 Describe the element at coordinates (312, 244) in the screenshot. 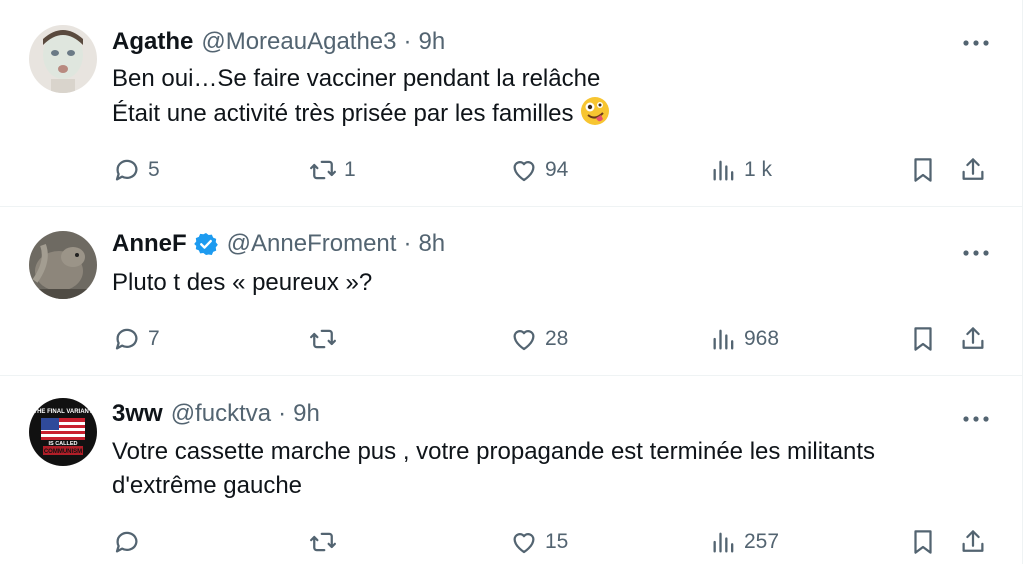

I see `user-handle: @AnneFroment` at that location.